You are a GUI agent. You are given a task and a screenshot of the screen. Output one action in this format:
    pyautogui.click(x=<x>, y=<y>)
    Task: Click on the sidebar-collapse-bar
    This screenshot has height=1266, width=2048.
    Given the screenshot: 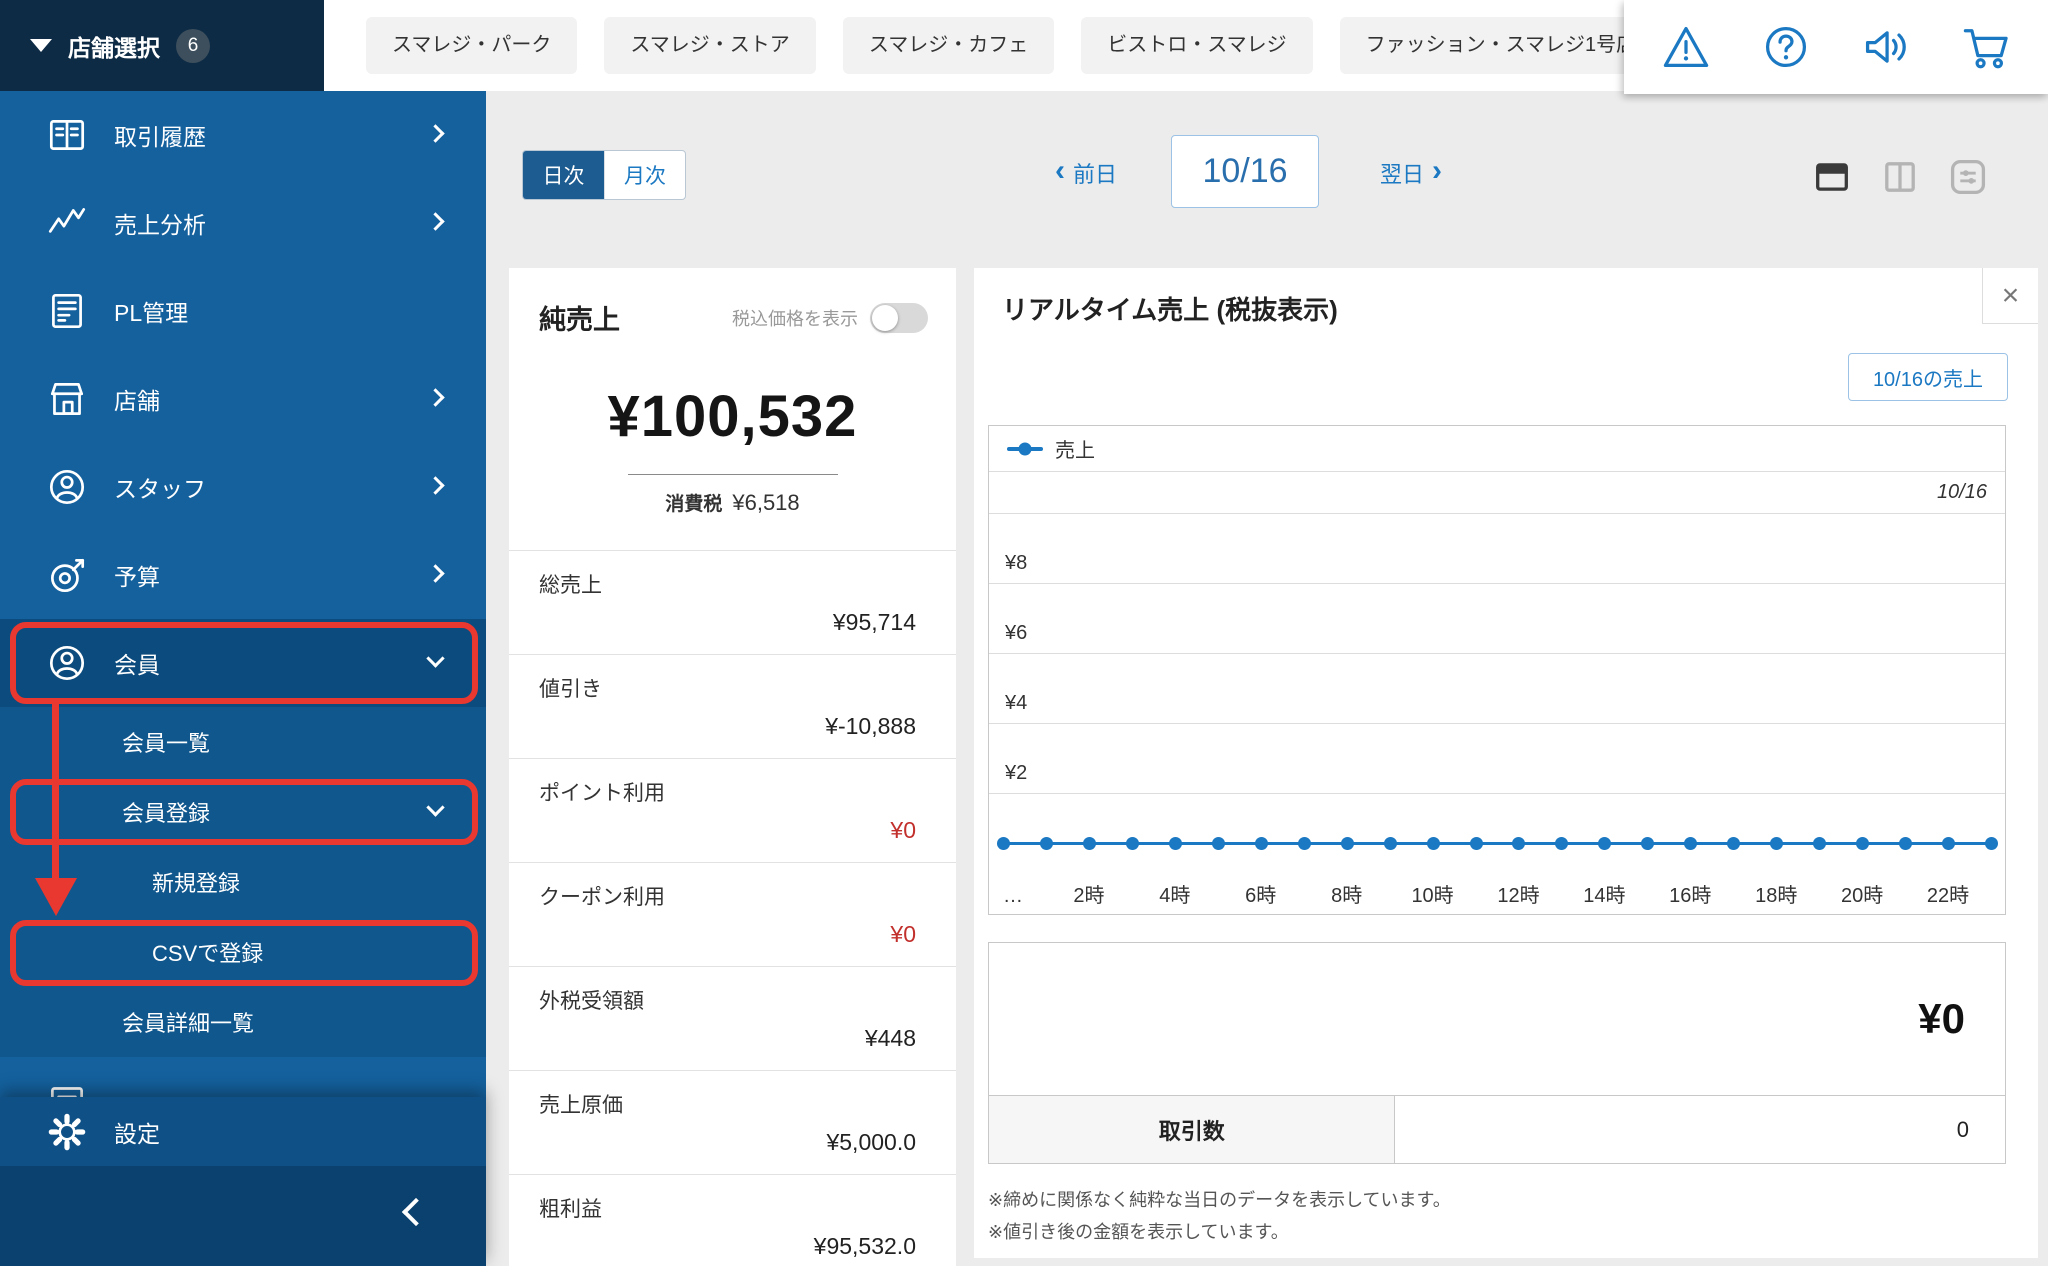 What is the action you would take?
    pyautogui.click(x=243, y=1216)
    